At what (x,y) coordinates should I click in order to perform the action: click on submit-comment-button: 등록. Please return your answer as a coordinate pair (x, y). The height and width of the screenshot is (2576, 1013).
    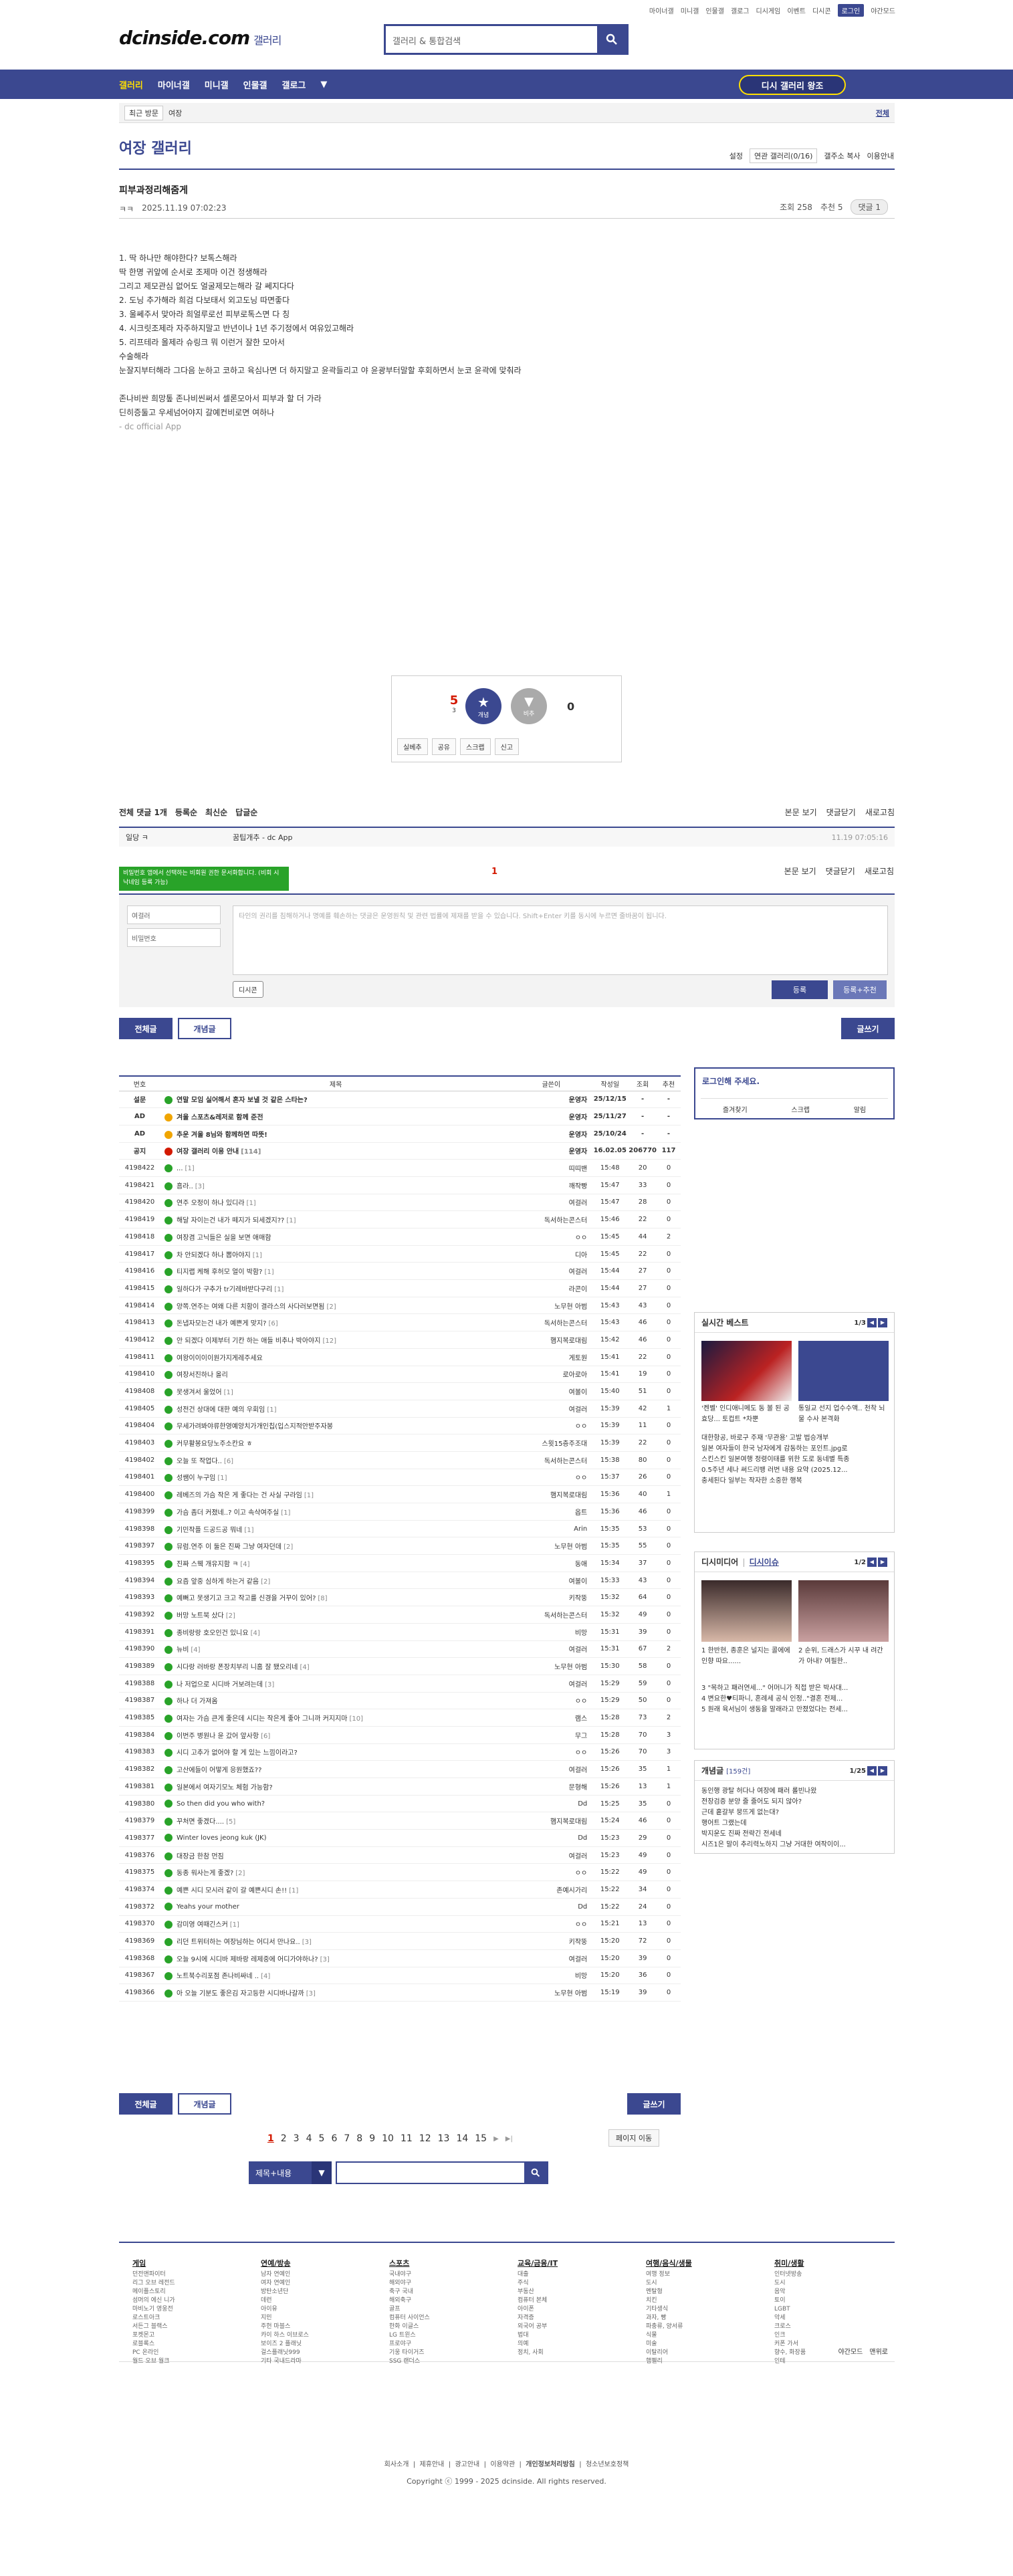
    Looking at the image, I should click on (800, 989).